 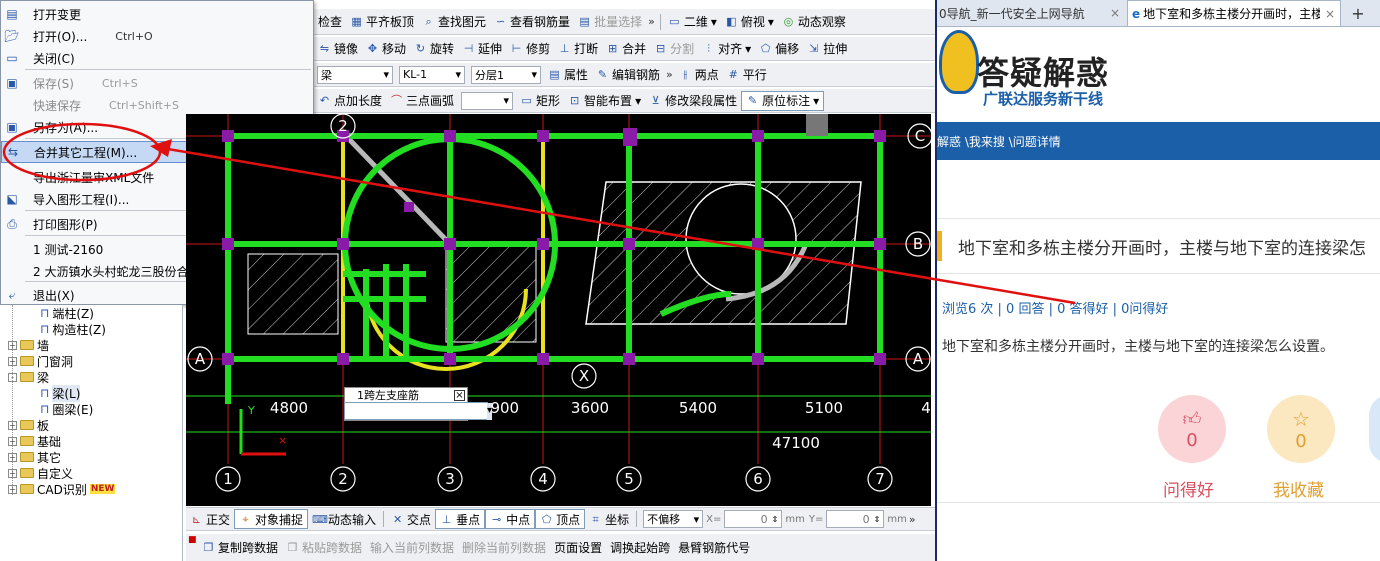 I want to click on span-input-popup: 1跨左支座筋 × ▾, so click(x=418, y=404).